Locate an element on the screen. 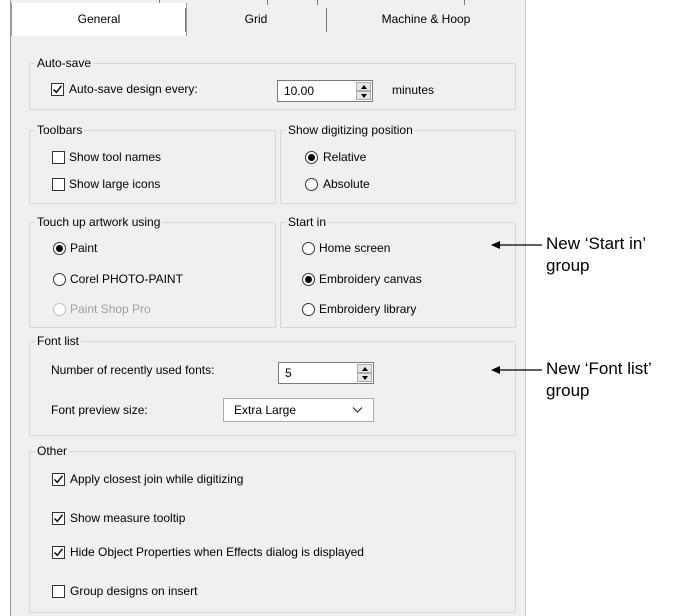 This screenshot has width=681, height=616. font-list-callout: New ‘Font list’ group is located at coordinates (599, 380).